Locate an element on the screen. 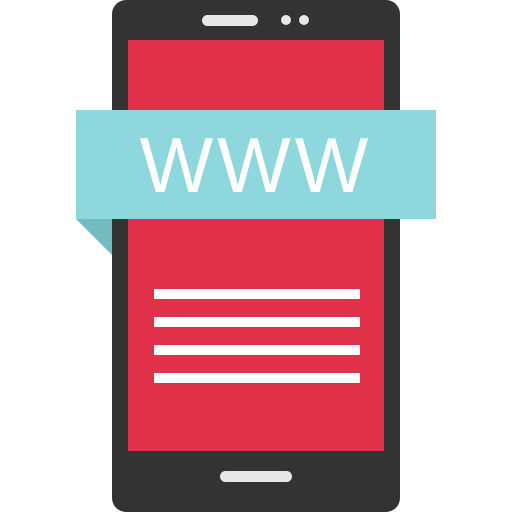 The image size is (512, 512). speaker-slot is located at coordinates (230, 20).